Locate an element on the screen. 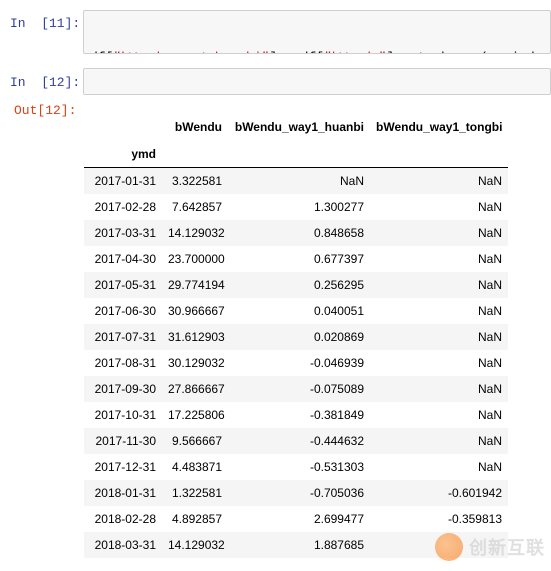  row-index-cell: 2017-04-30 is located at coordinates (125, 259).